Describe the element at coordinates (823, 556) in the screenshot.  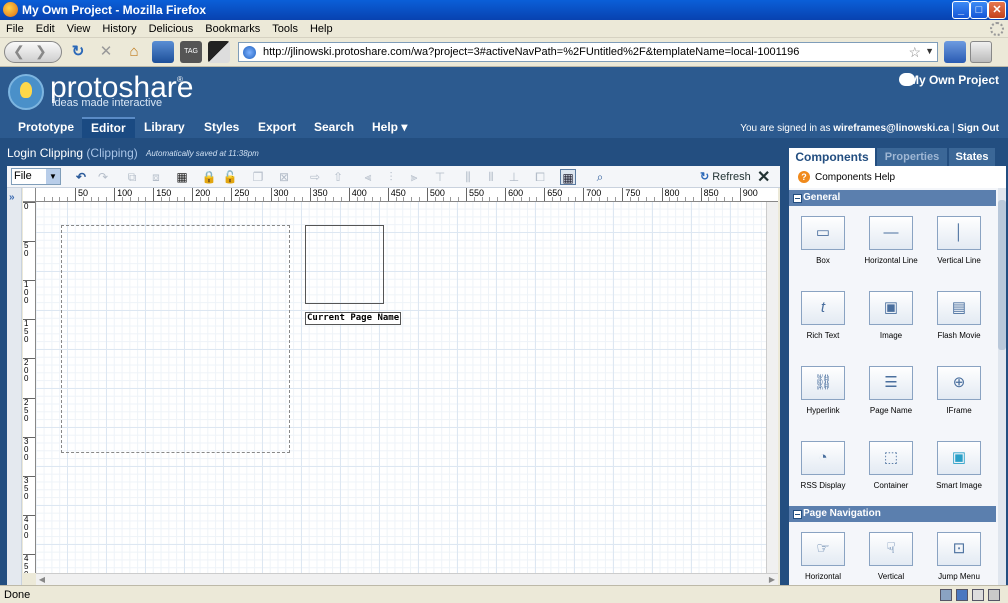
I see `component-horizontal-nav: ☞ Horizontal` at that location.